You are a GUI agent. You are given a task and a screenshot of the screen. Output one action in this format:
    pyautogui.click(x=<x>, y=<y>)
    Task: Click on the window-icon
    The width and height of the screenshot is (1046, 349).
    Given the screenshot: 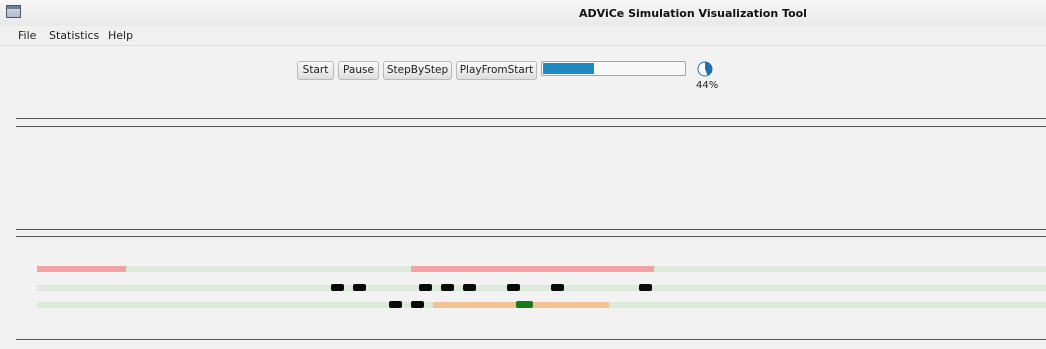 What is the action you would take?
    pyautogui.click(x=13, y=11)
    